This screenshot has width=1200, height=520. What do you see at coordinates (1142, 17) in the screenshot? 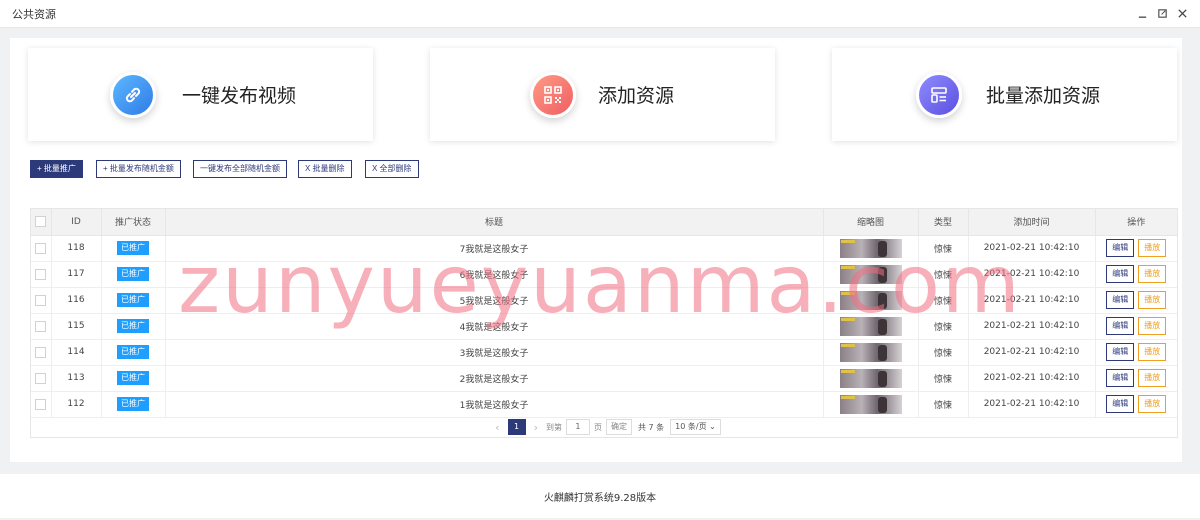
I see `minimize-icon` at bounding box center [1142, 17].